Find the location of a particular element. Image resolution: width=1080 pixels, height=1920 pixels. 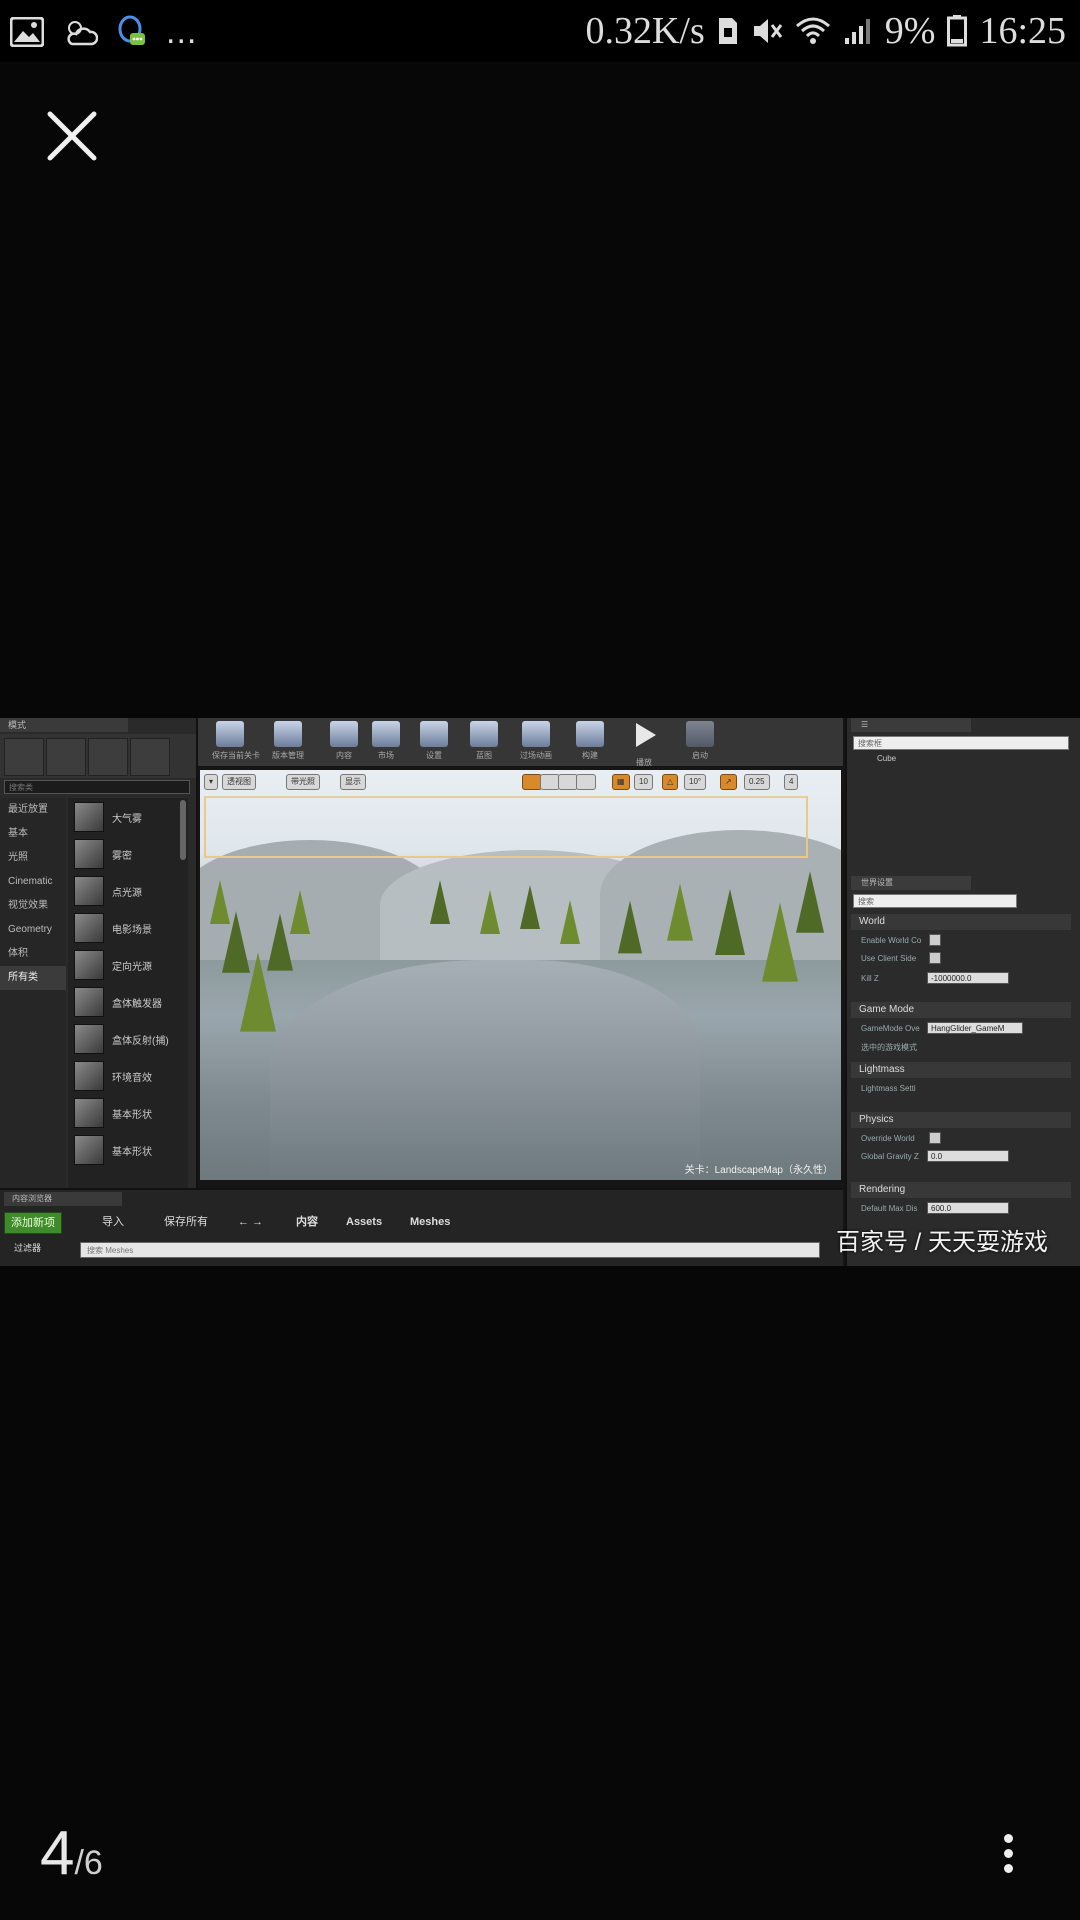

outliner-item: Cube is located at coordinates (886, 758).